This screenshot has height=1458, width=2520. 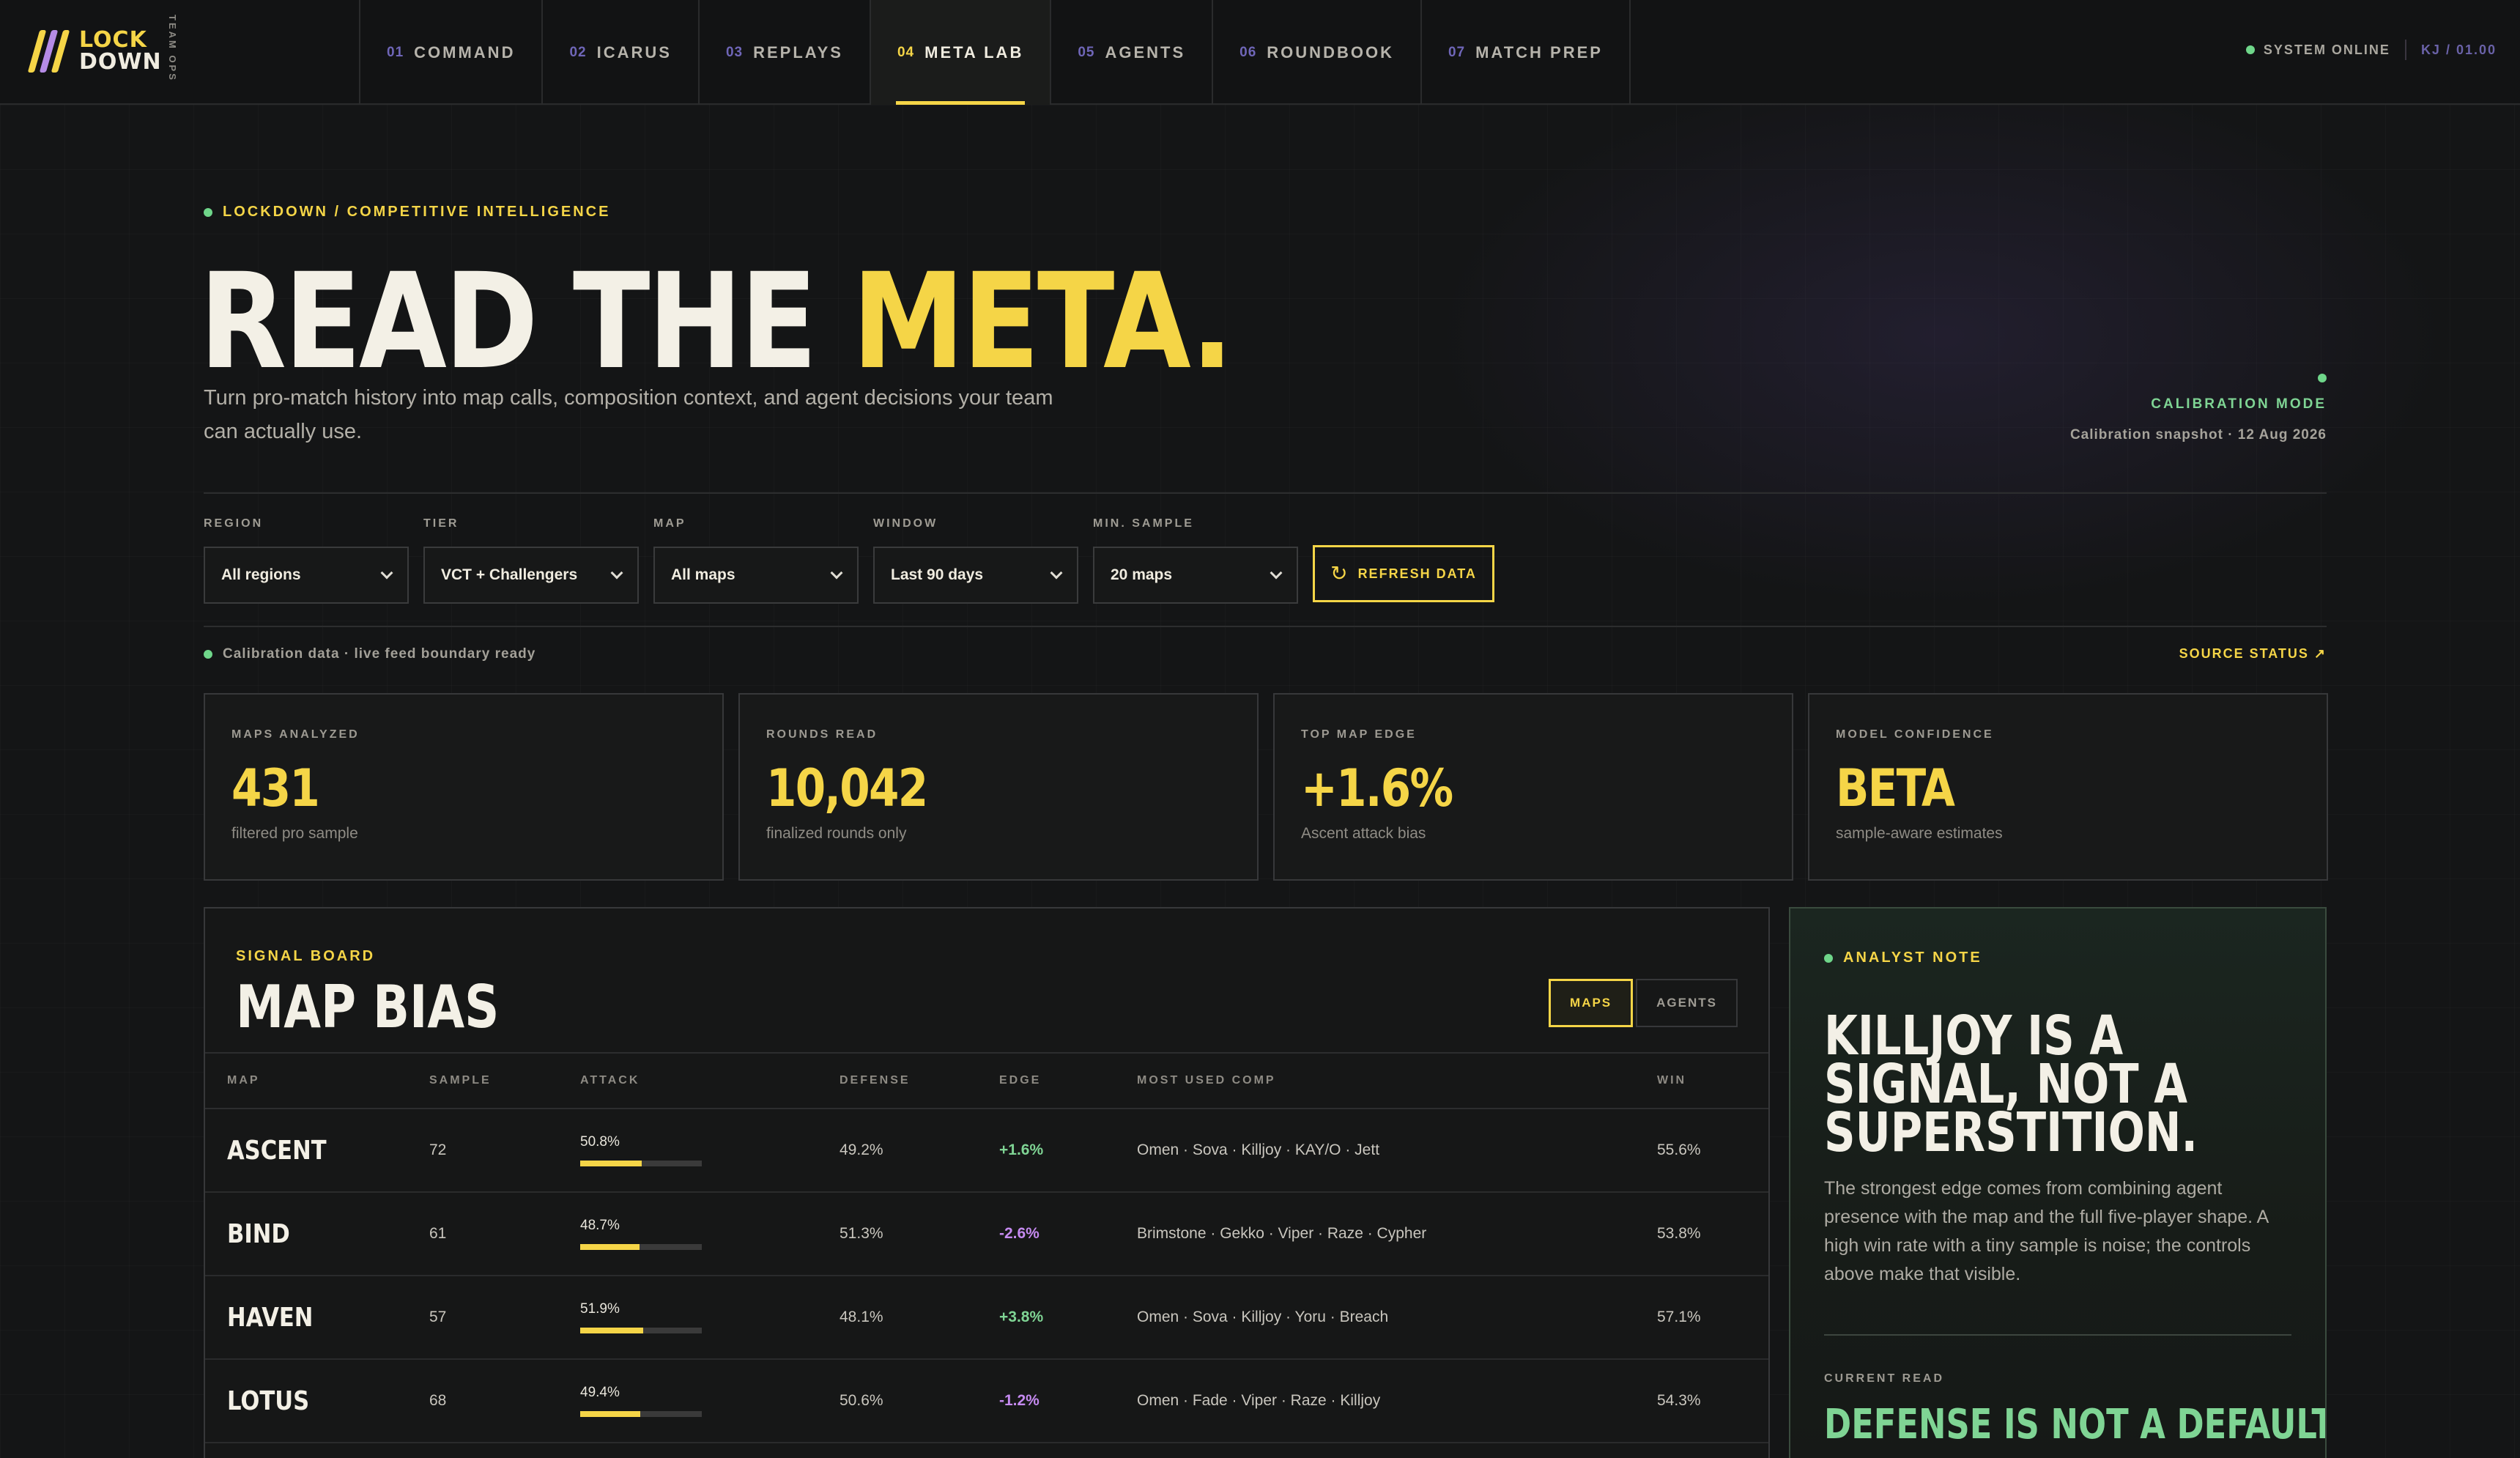 What do you see at coordinates (1143, 524) in the screenshot?
I see `min-sample-filter-label: MIN. SAMPLE` at bounding box center [1143, 524].